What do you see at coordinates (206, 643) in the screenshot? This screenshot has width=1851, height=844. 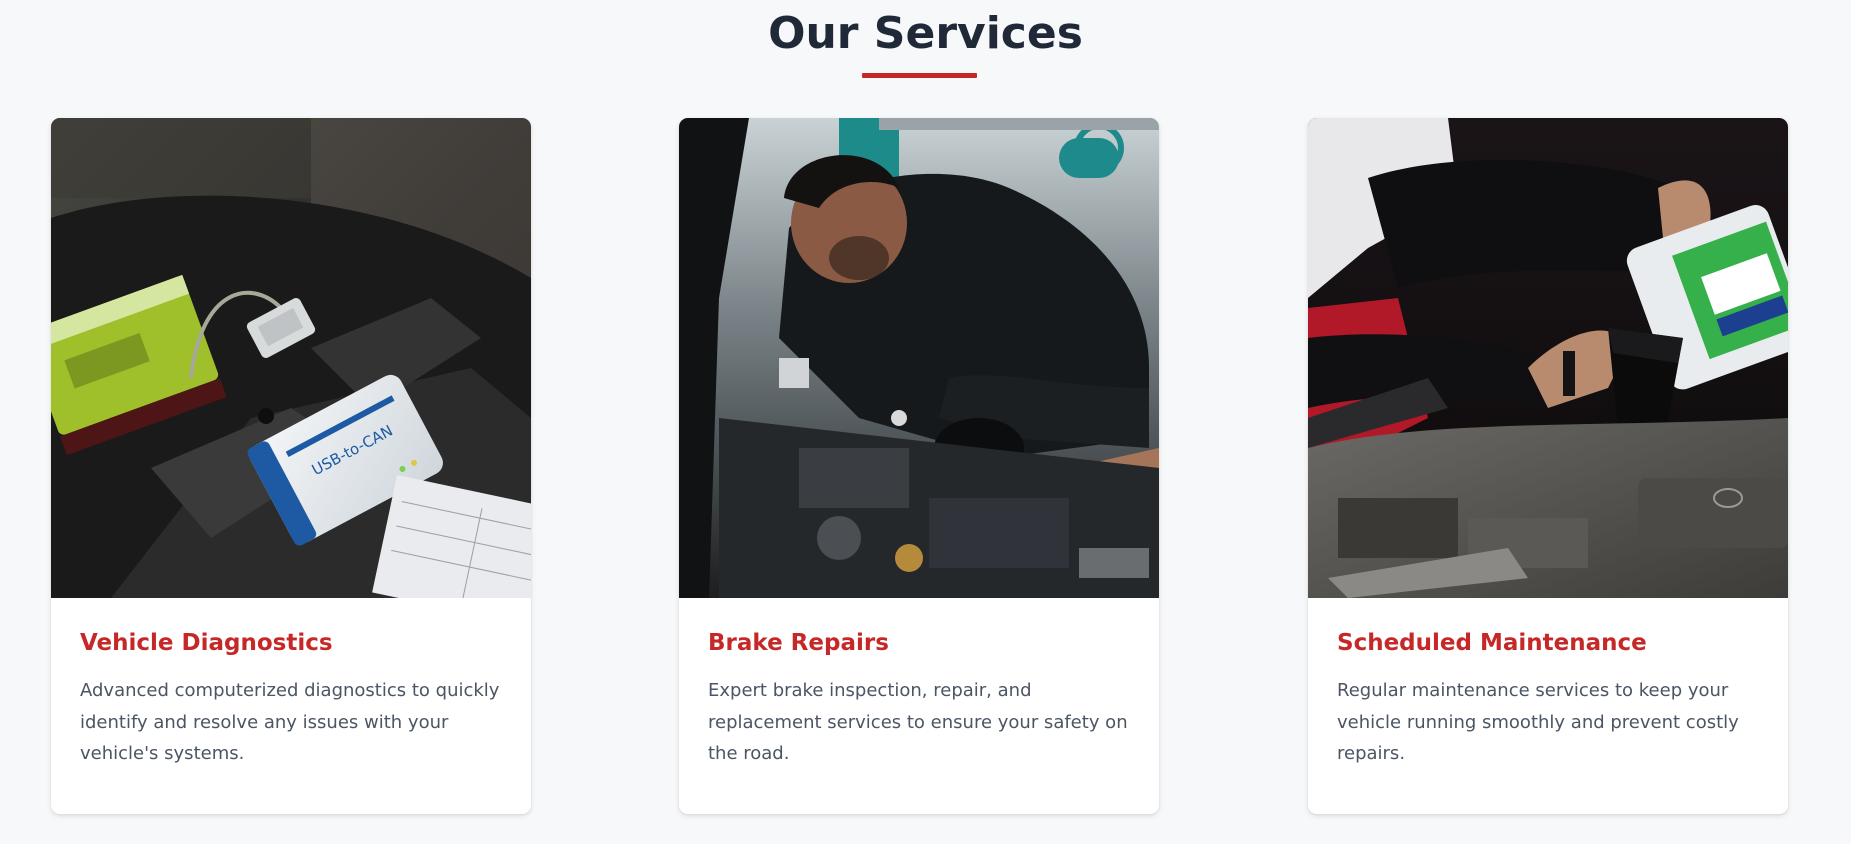 I see `service-title: Vehicle Diagnostics` at bounding box center [206, 643].